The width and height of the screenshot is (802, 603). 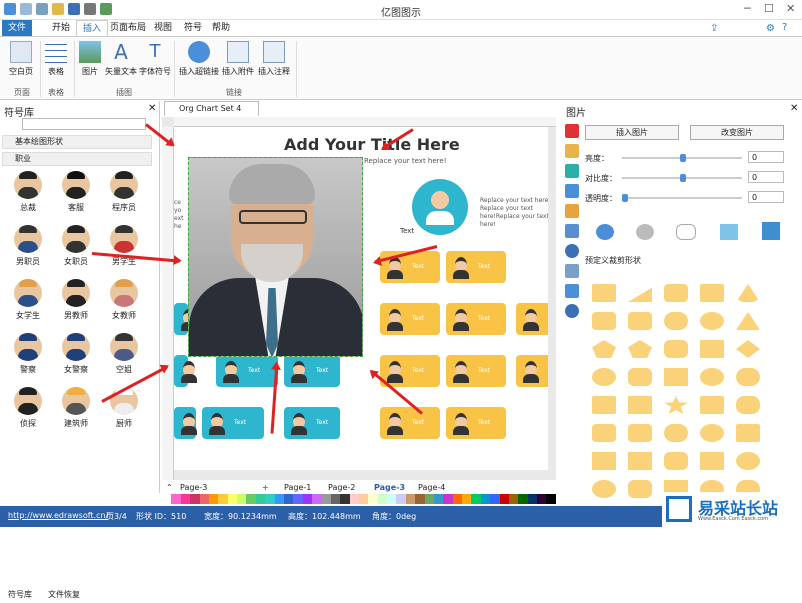 What do you see at coordinates (84, 124) in the screenshot?
I see `symbol-search-input` at bounding box center [84, 124].